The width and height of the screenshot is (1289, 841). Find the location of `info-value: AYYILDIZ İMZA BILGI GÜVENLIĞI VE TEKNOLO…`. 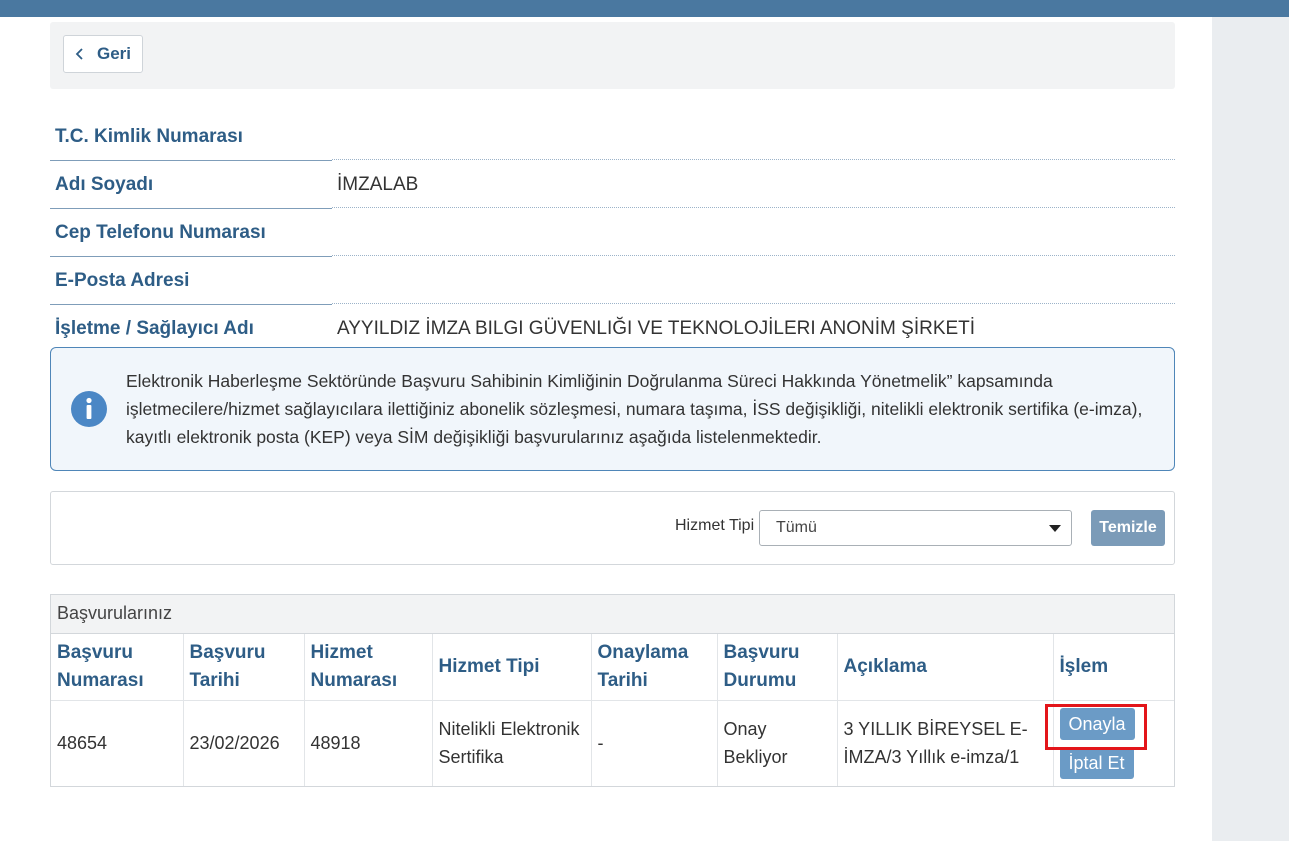

info-value: AYYILDIZ İMZA BILGI GÜVENLIĞI VE TEKNOLO… is located at coordinates (753, 328).